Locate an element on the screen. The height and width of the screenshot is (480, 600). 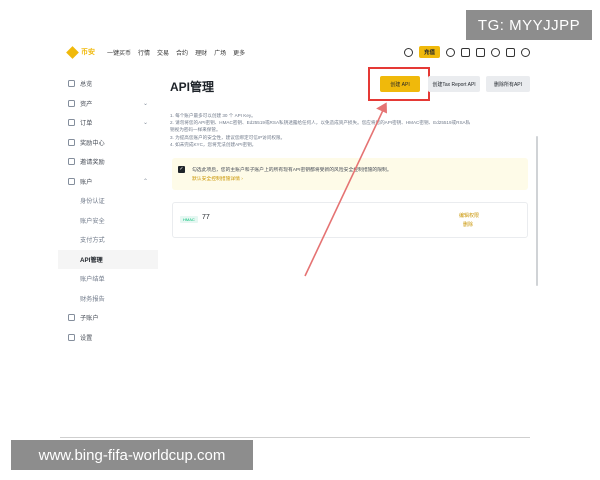
delete-all-api-button: 删除所有API is located at coordinates (508, 84).